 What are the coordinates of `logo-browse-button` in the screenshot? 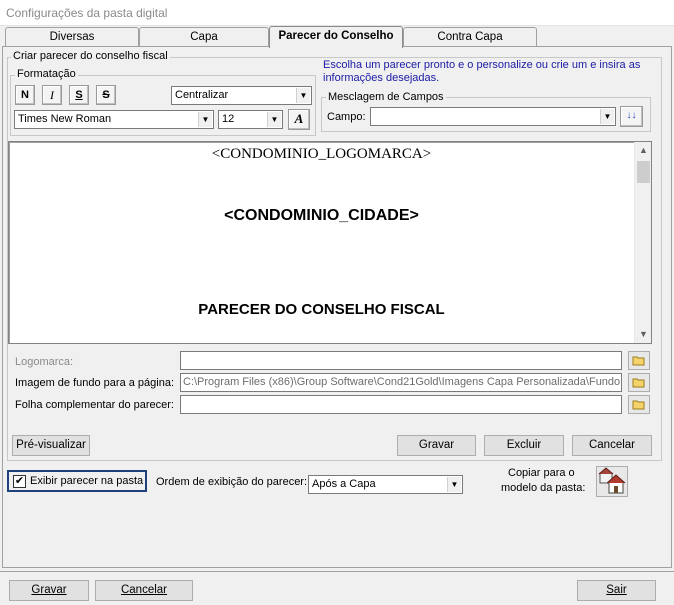 It's located at (639, 360).